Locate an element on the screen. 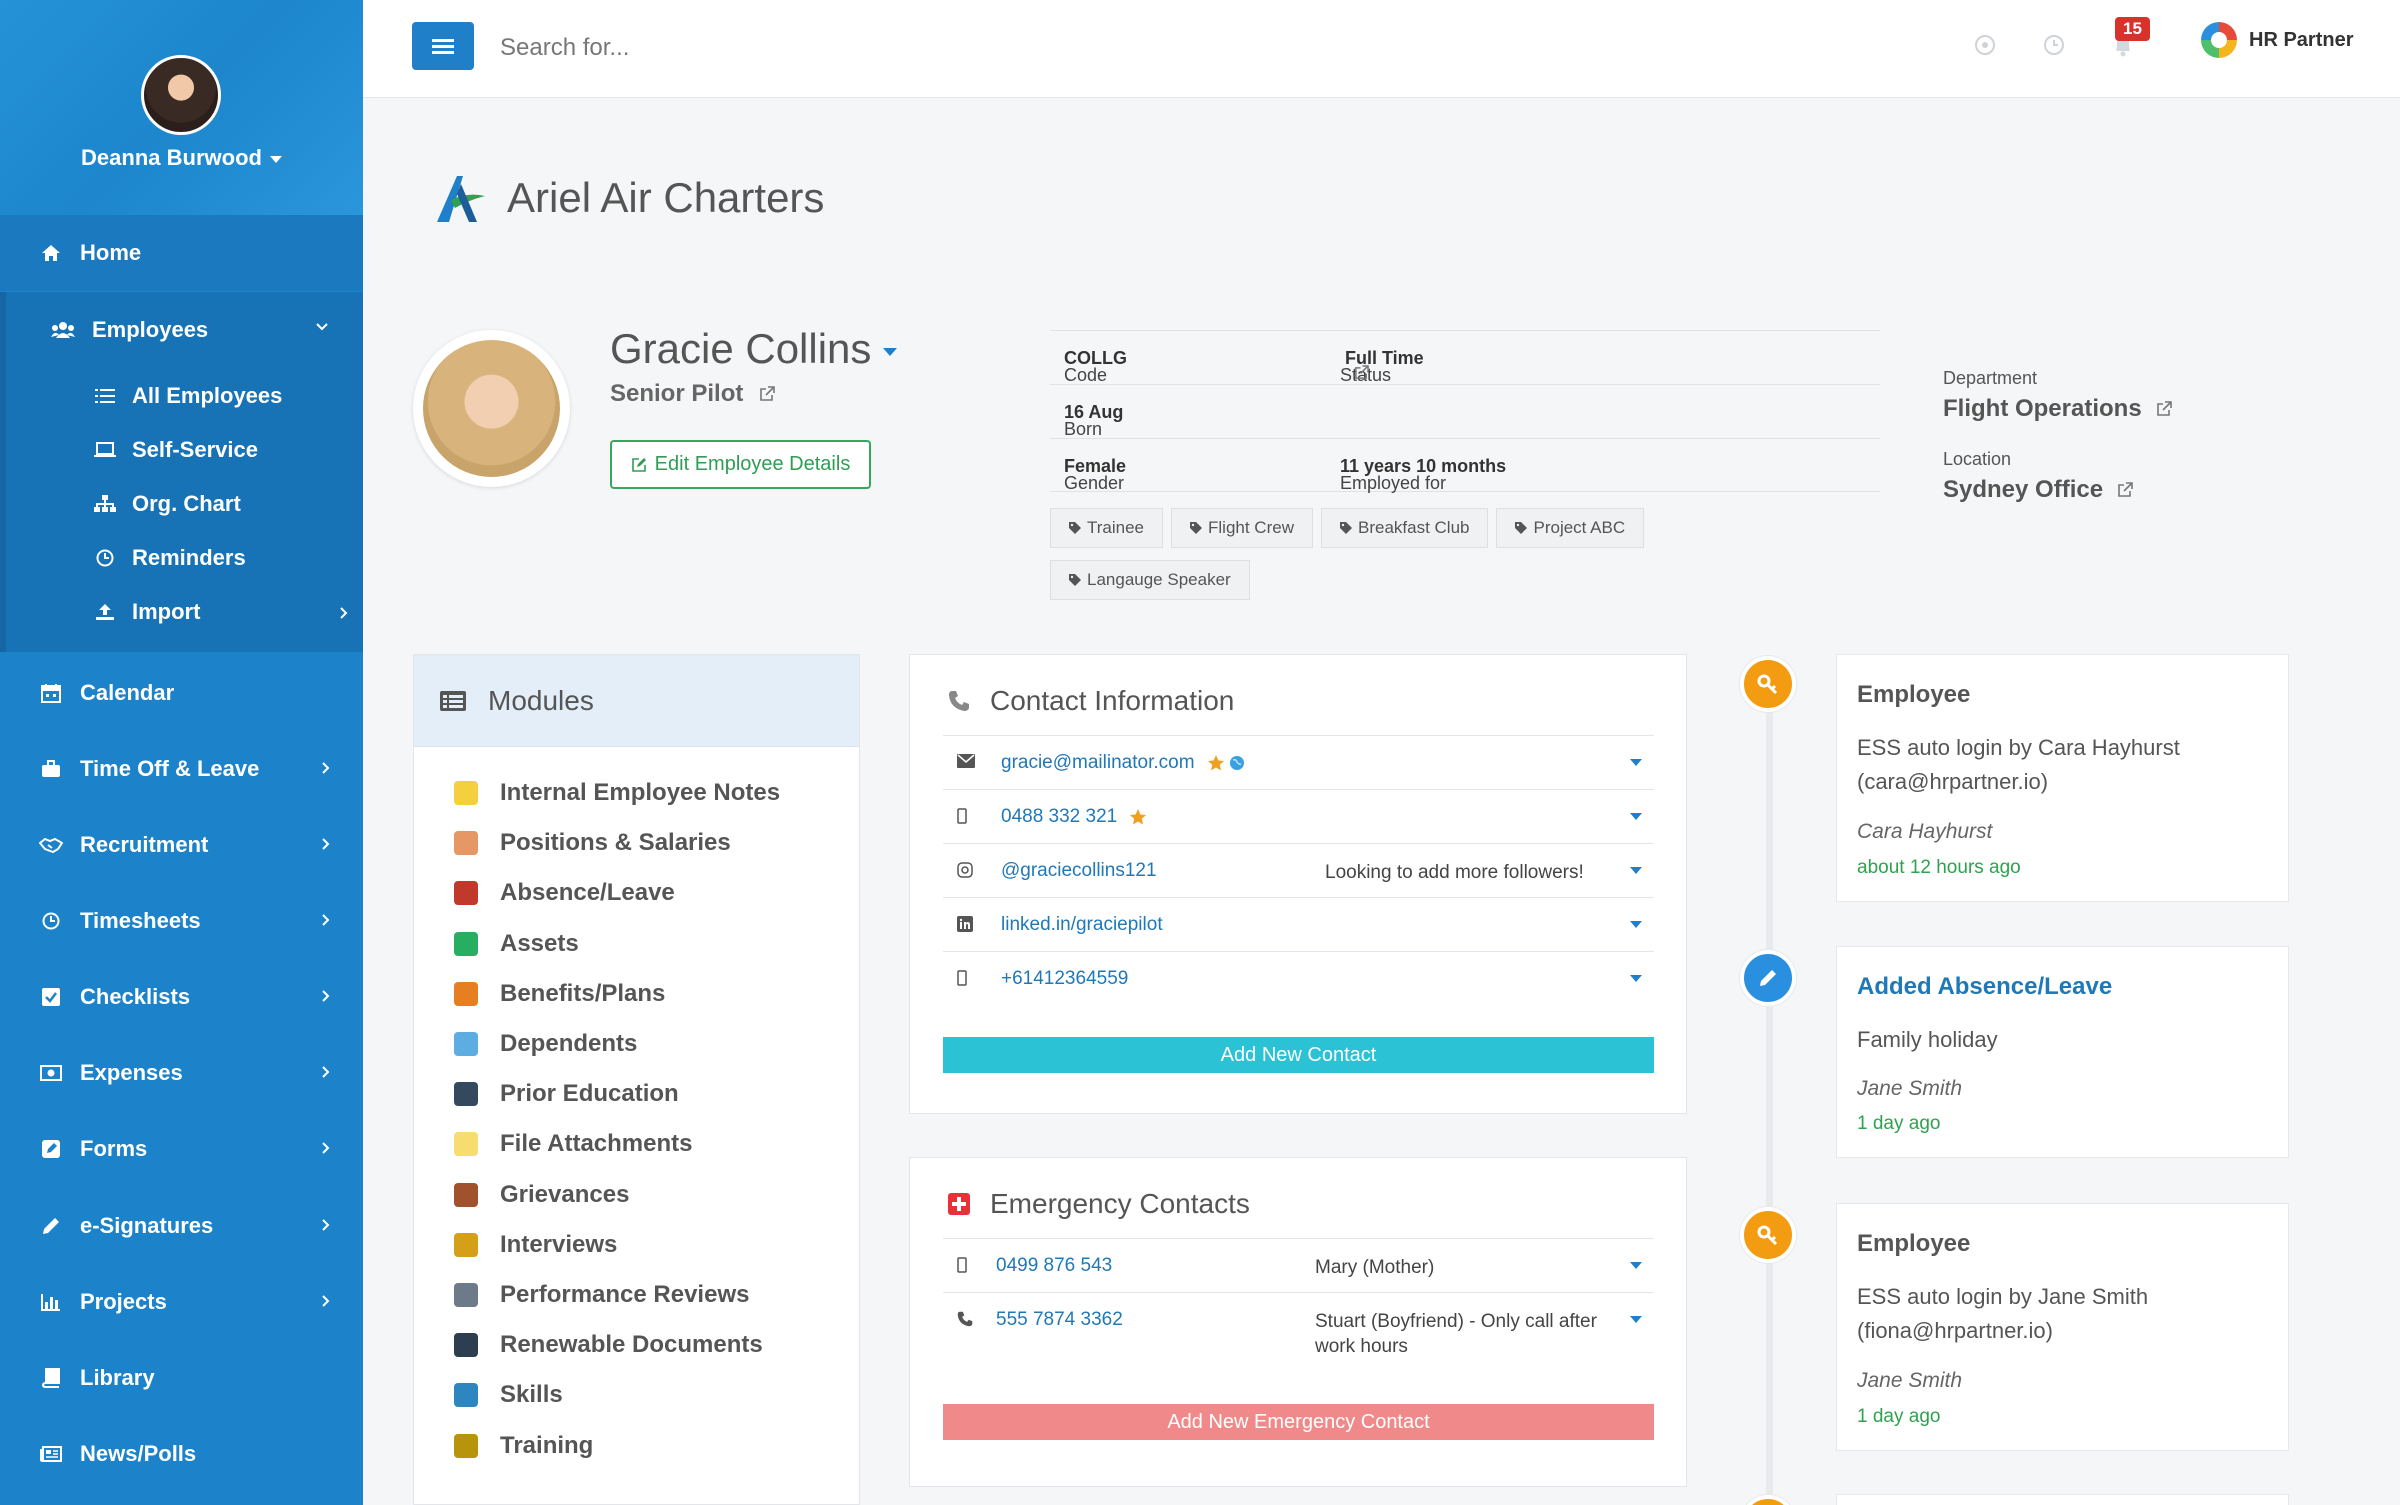  department-label: Department is located at coordinates (1990, 378).